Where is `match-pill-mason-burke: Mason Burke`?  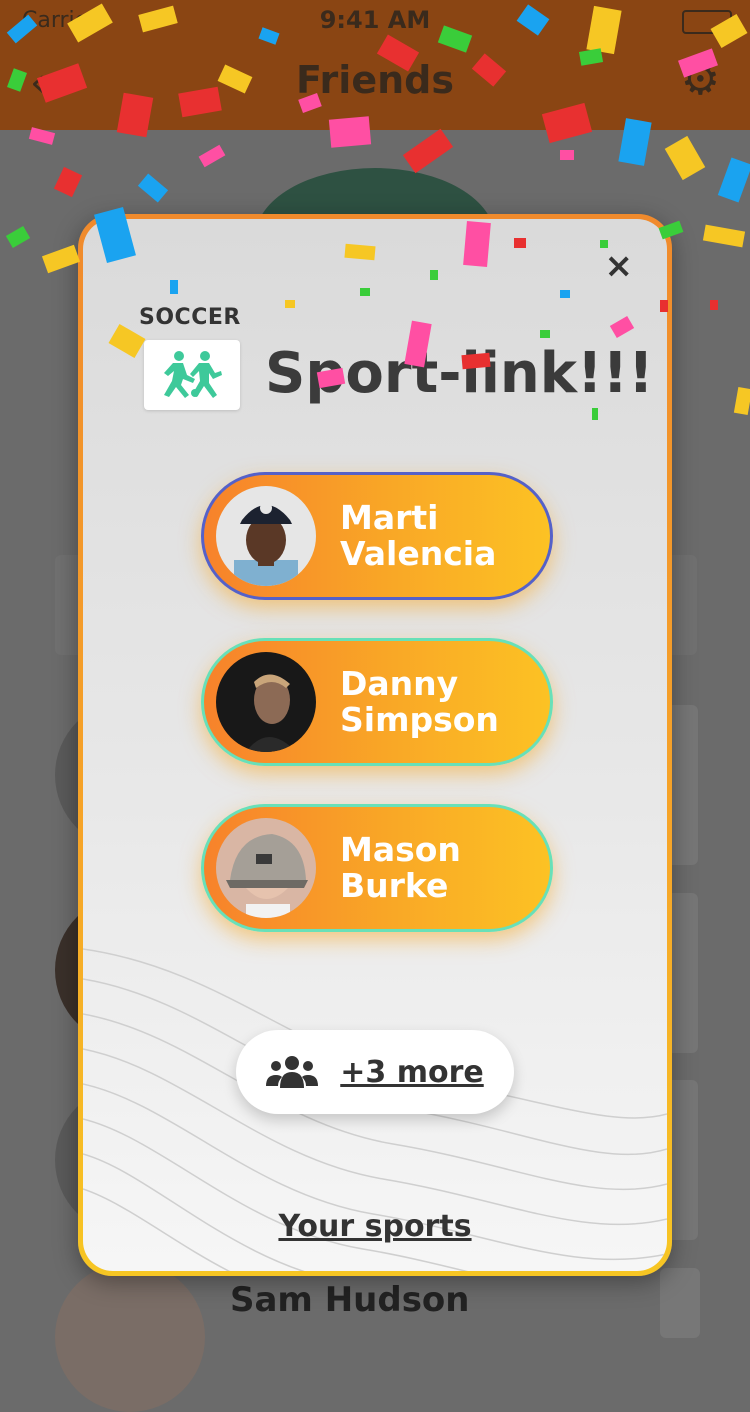
match-pill-mason-burke: Mason Burke is located at coordinates (377, 868).